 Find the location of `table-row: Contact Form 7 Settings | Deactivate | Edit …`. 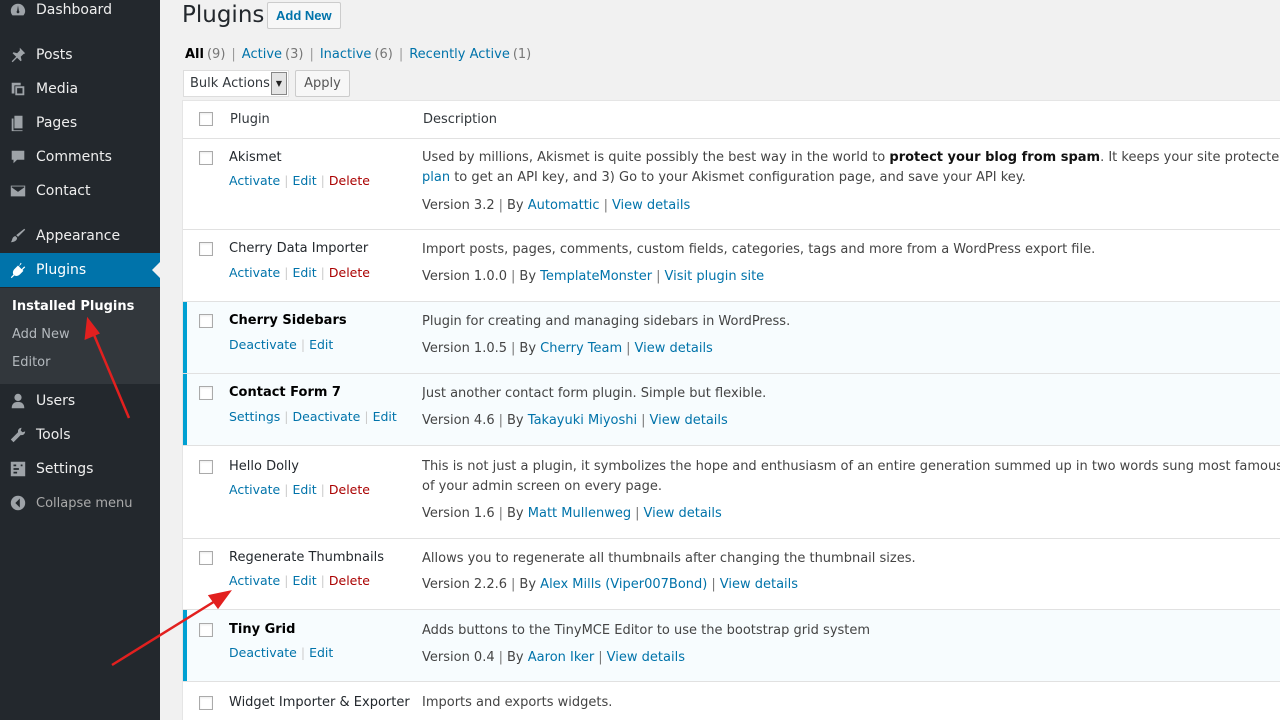

table-row: Contact Form 7 Settings | Deactivate | Edit … is located at coordinates (731, 410).